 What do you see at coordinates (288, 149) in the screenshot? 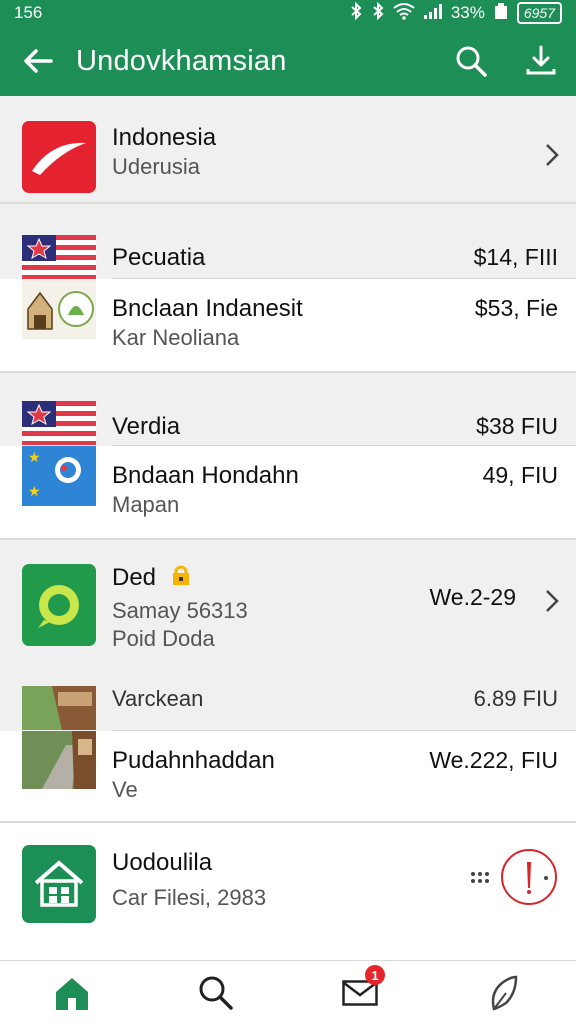
I see `list-item: Indonesia Uderusia` at bounding box center [288, 149].